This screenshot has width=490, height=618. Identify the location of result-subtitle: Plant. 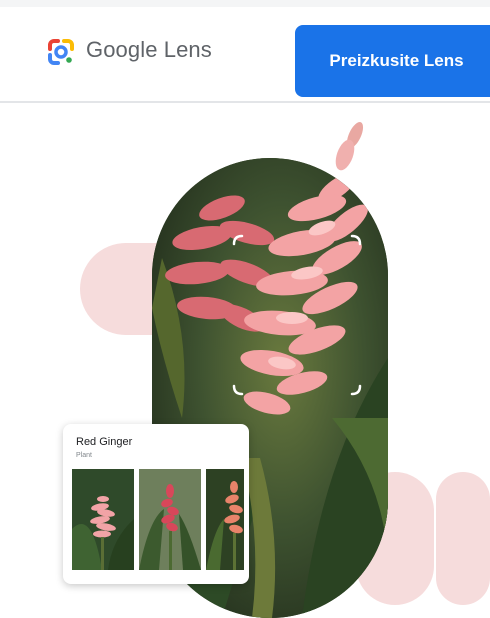
(84, 455).